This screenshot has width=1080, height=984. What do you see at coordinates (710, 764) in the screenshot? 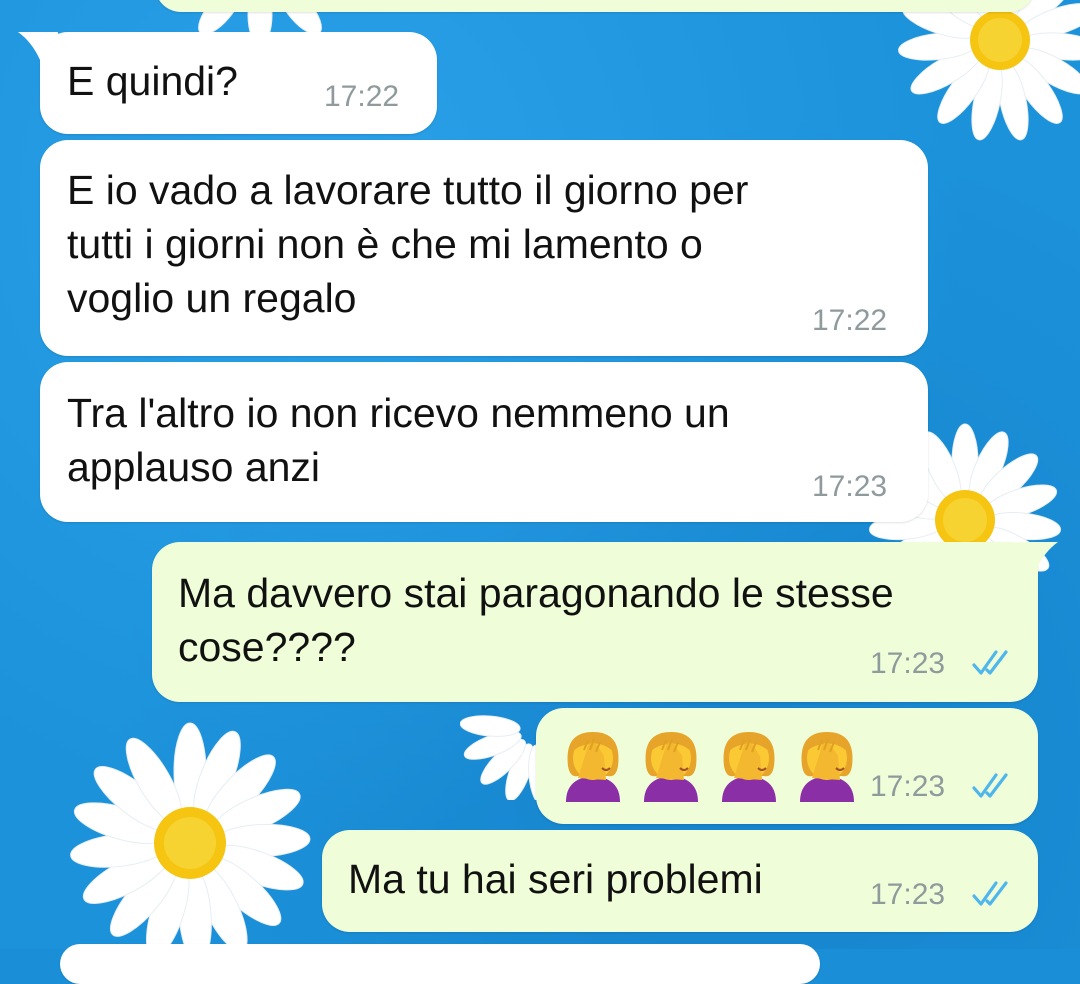
I see `emoji-row` at bounding box center [710, 764].